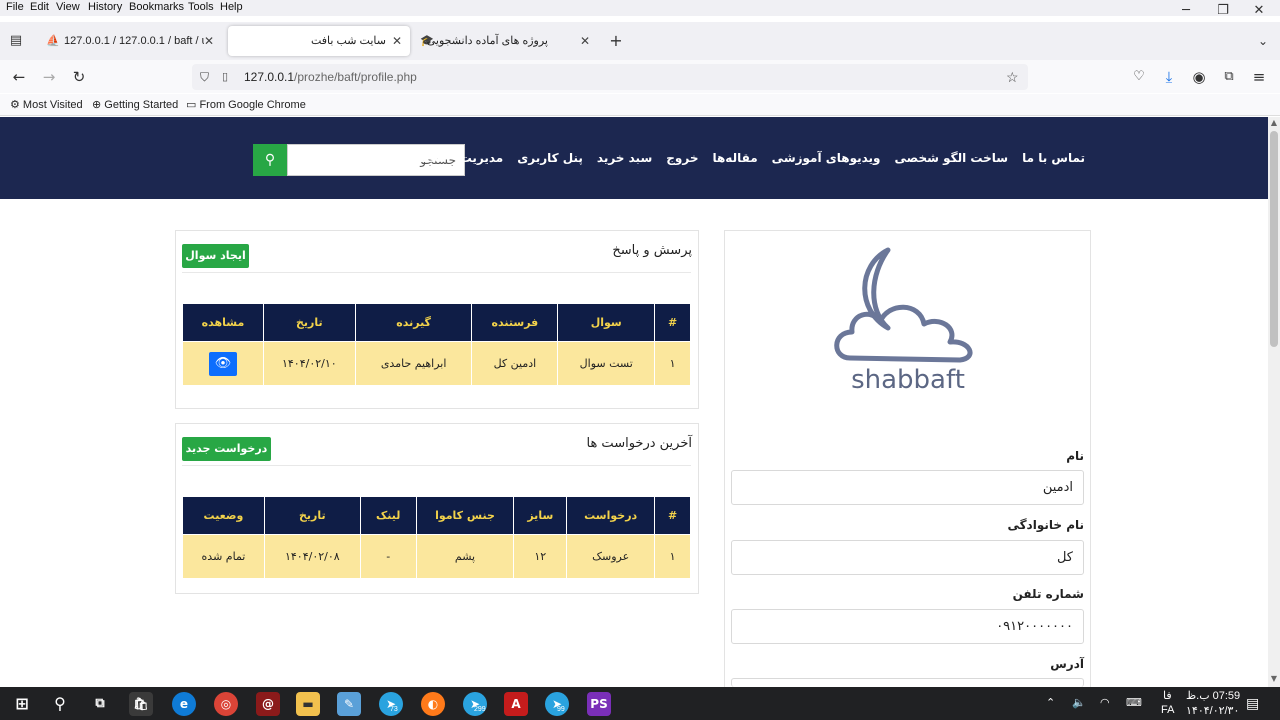 The width and height of the screenshot is (1280, 720). I want to click on badge-count: 73, so click(394, 709).